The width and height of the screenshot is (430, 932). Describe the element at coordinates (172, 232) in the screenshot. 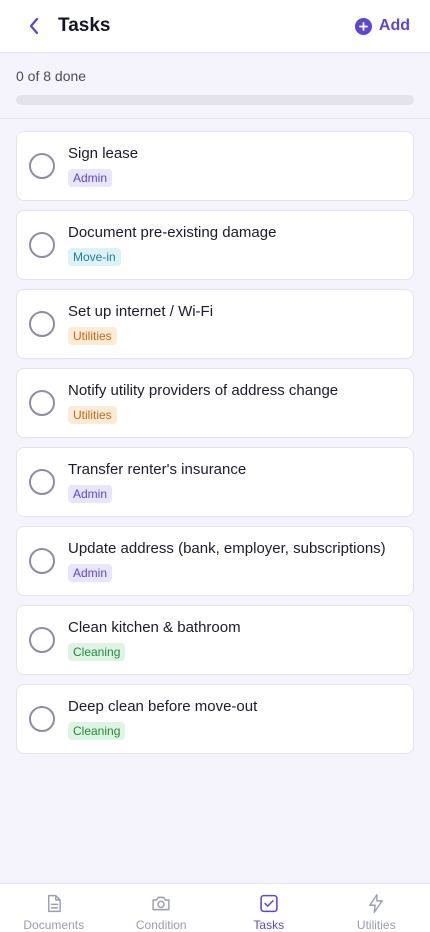

I see `task-title: Document pre-existing damage` at that location.